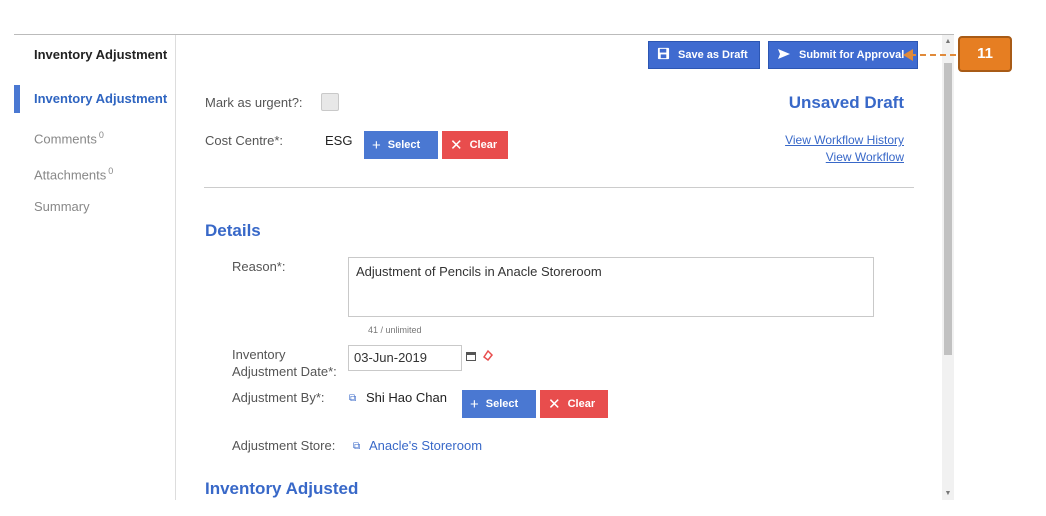  What do you see at coordinates (259, 354) in the screenshot?
I see `adjustment-date-label-line1: Inventory` at bounding box center [259, 354].